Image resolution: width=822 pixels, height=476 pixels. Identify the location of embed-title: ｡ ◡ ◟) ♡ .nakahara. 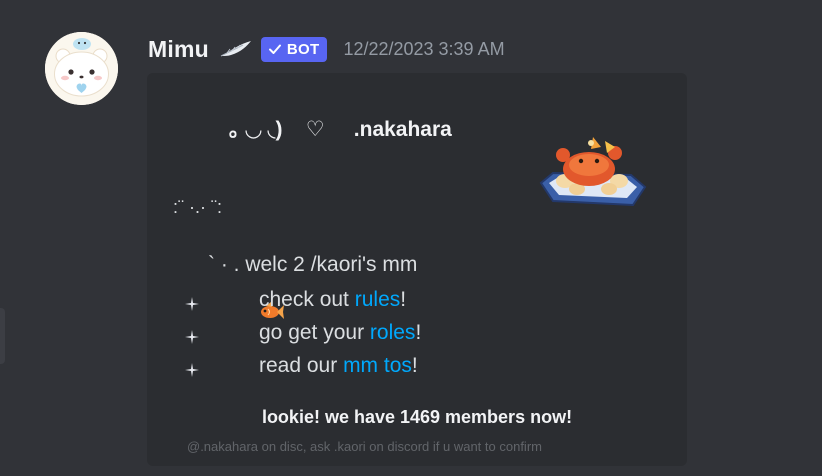
(340, 129).